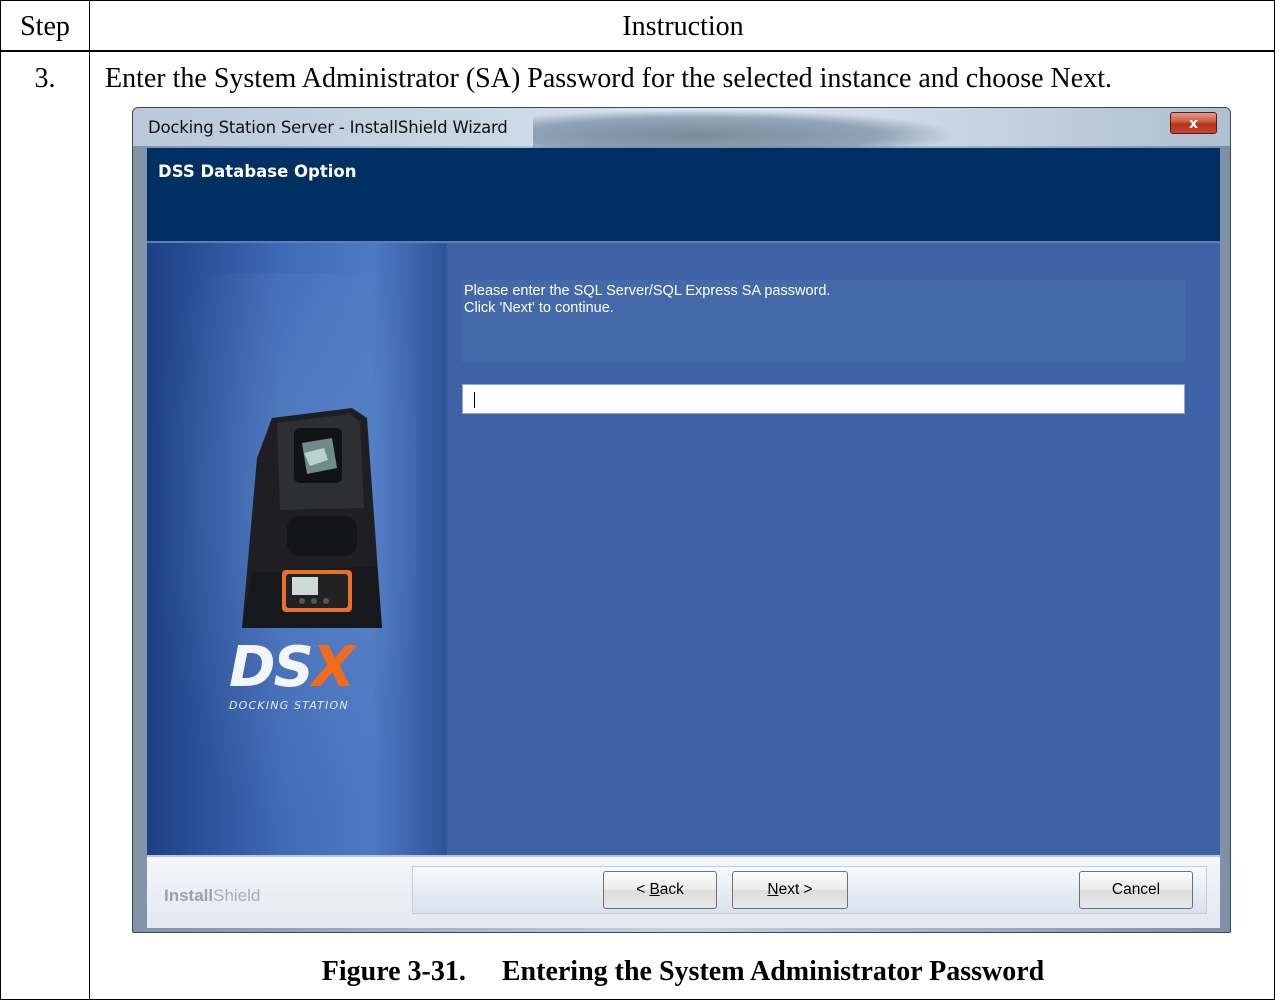  I want to click on side-banner: DSX DOCKING STATION, so click(297, 549).